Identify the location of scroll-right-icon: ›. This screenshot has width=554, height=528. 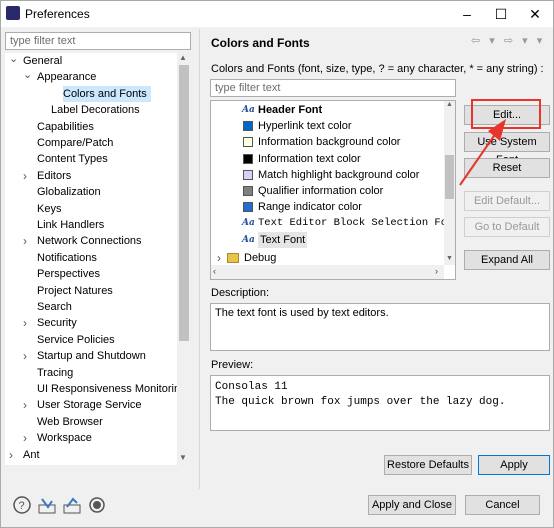
(436, 271).